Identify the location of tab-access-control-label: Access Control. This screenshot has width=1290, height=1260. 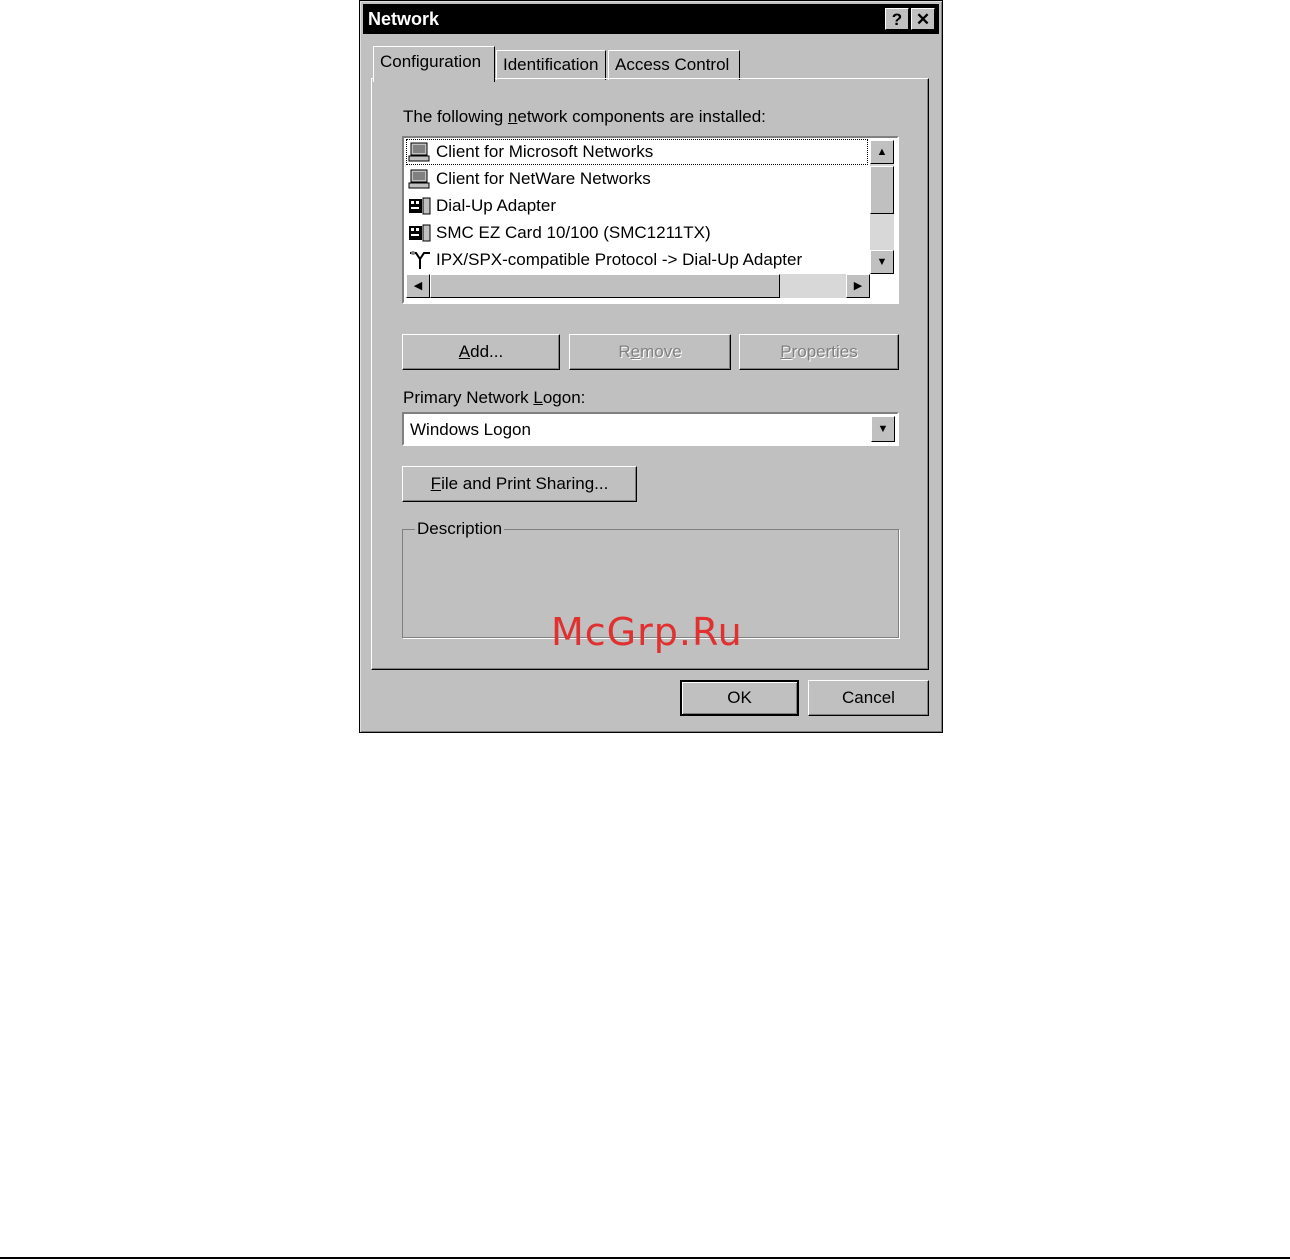
(672, 64).